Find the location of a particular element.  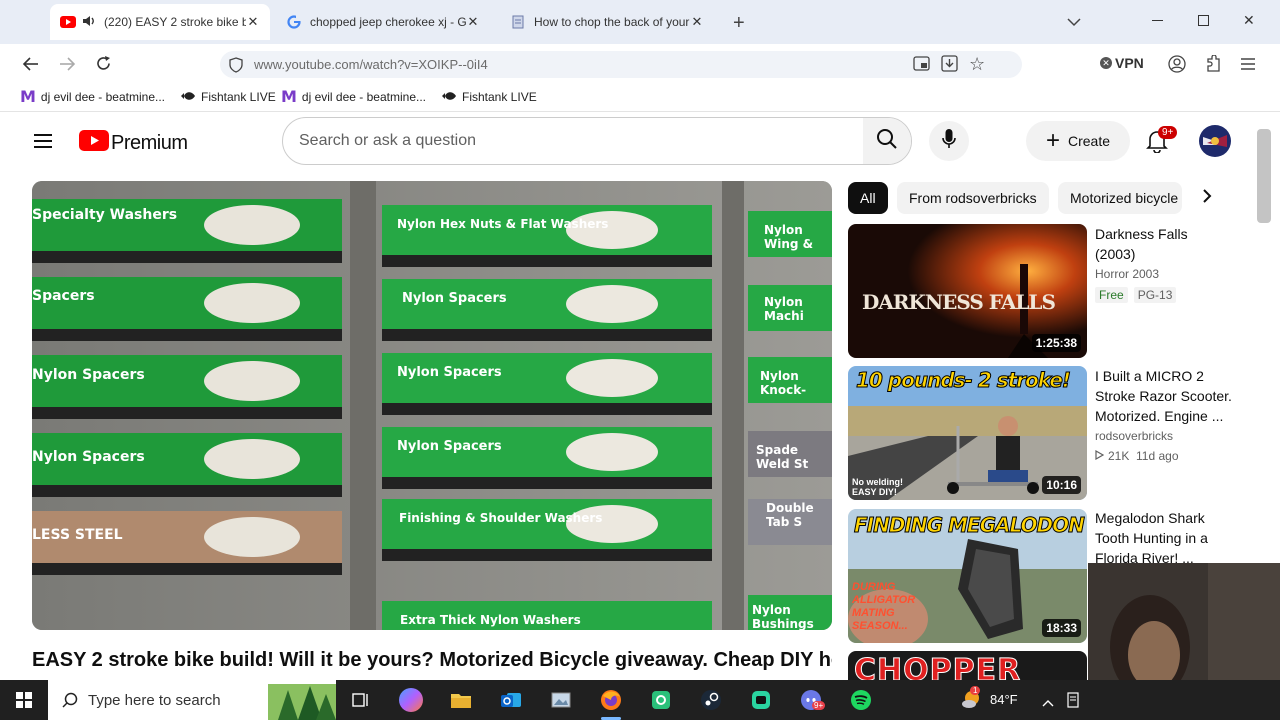

recommendation-thumbnail: DARKNESS FALLS 1:25:38 is located at coordinates (967, 291).